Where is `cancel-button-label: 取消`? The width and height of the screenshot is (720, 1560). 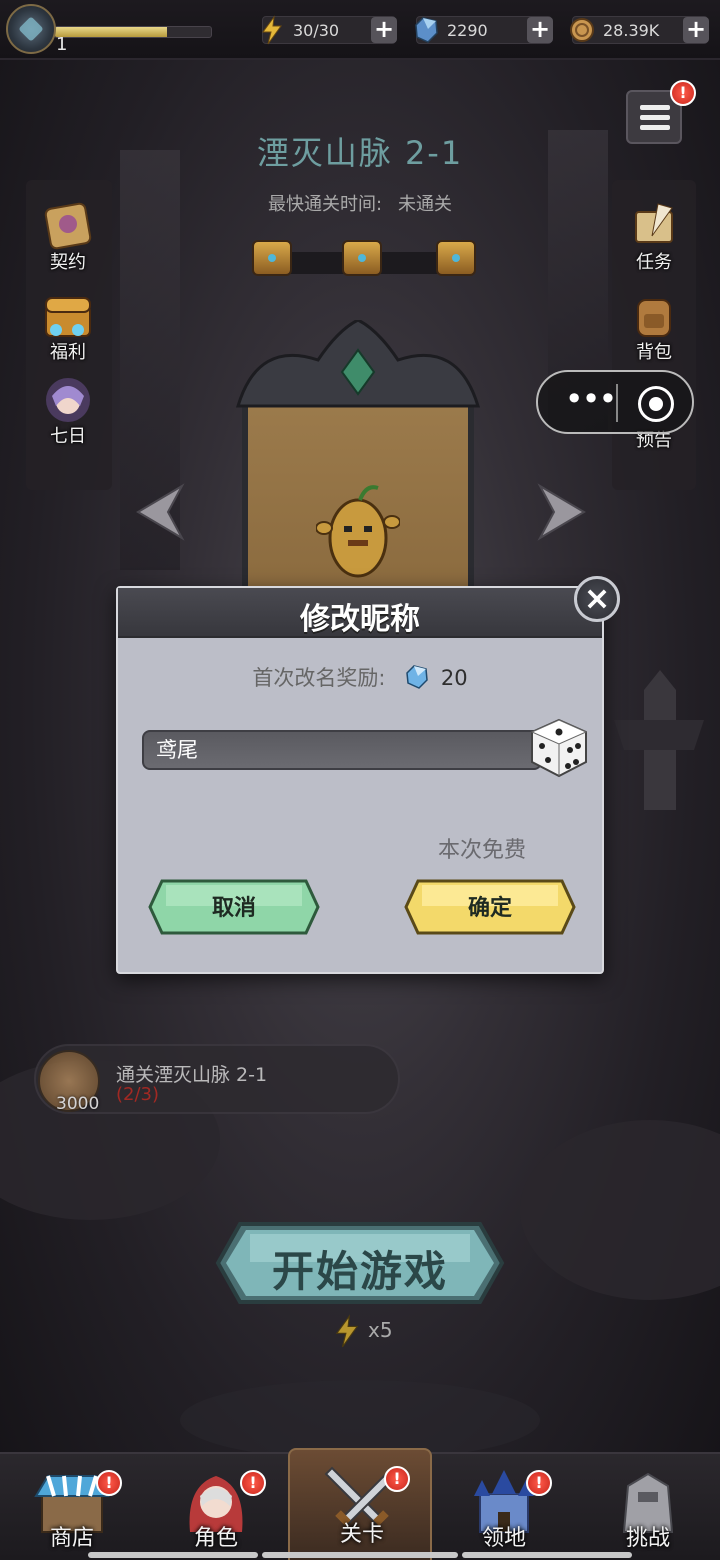
cancel-button-label: 取消 is located at coordinates (233, 908).